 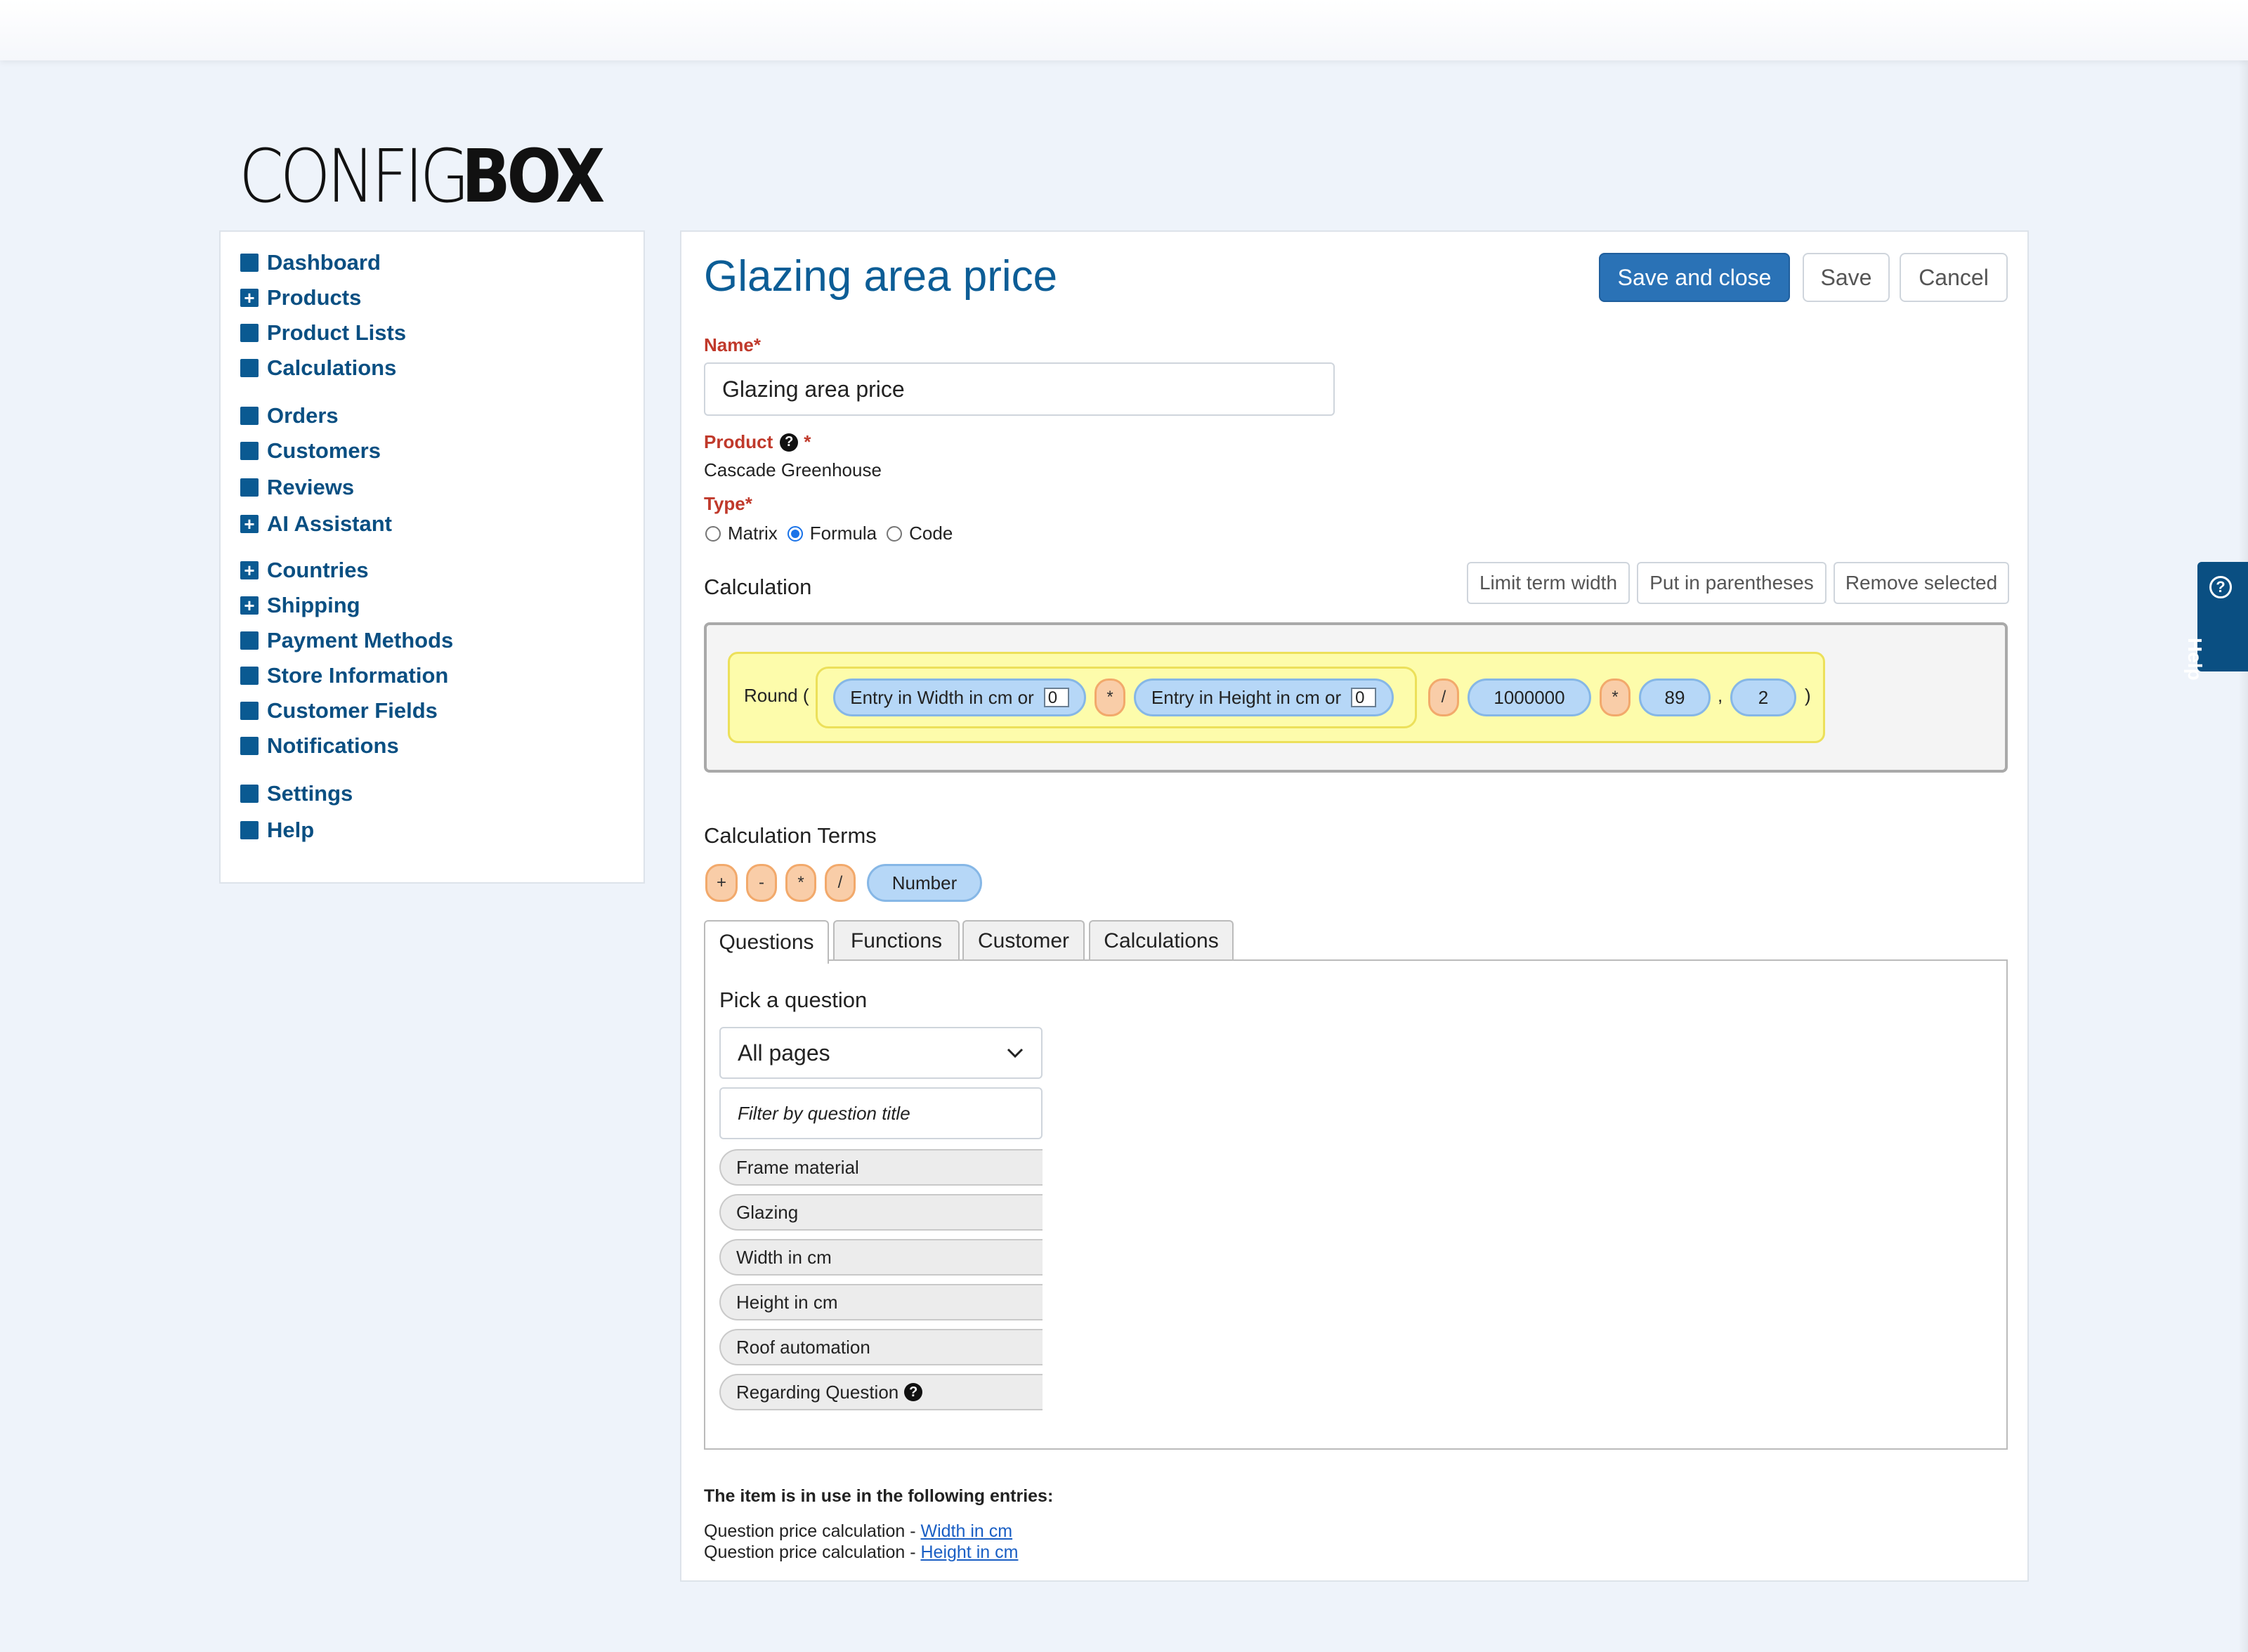 I want to click on term-operator-plus: +, so click(x=721, y=883).